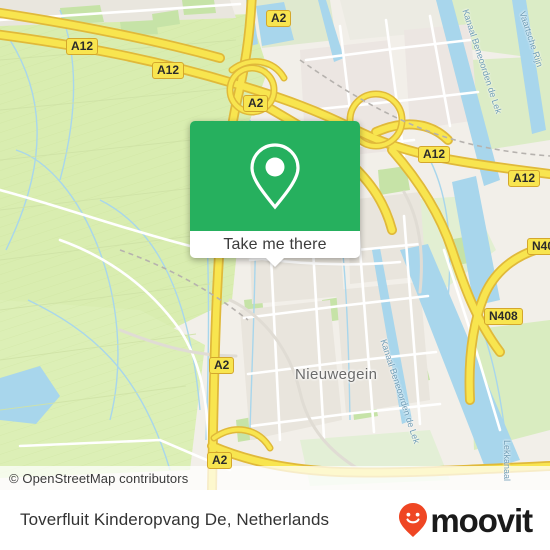 The image size is (550, 550). What do you see at coordinates (99, 478) in the screenshot?
I see `attribution-text: © OpenStreetMap contributors` at bounding box center [99, 478].